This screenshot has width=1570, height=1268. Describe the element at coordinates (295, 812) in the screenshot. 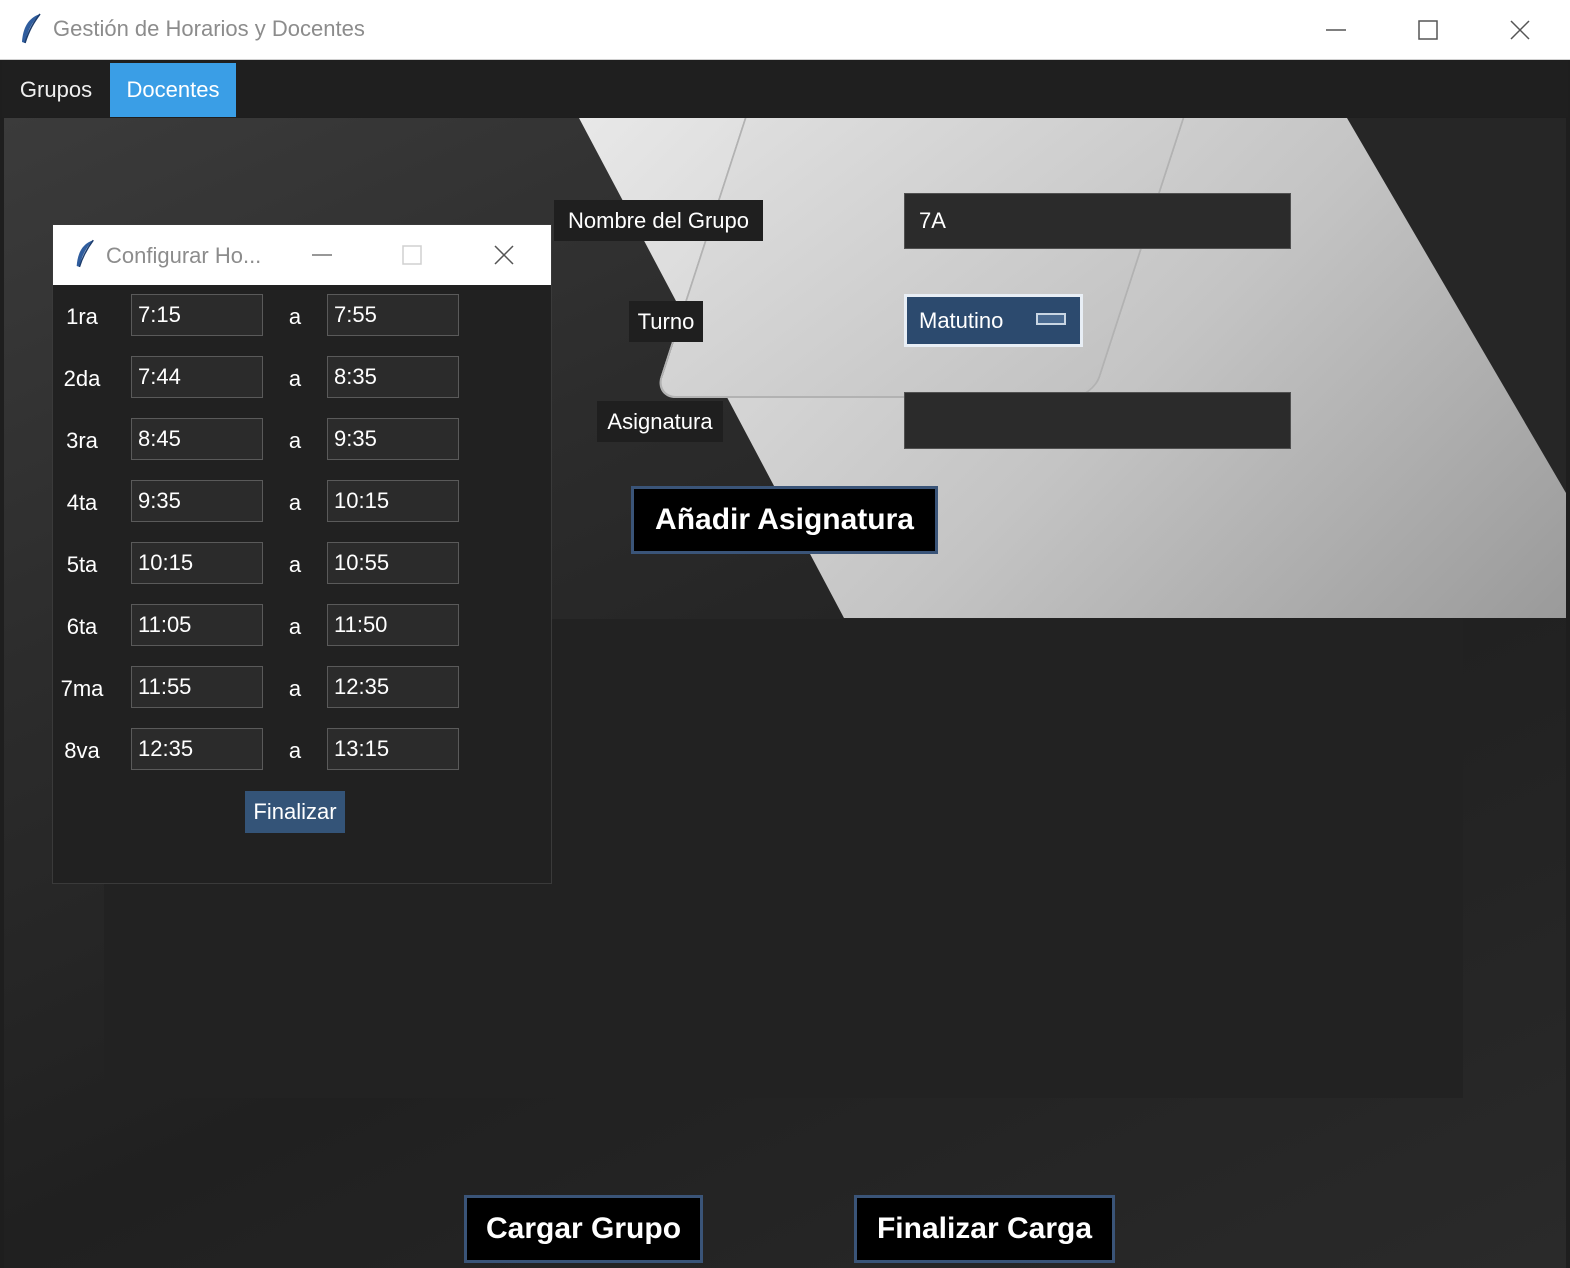

I see `finalizar-button: Finalizar` at that location.